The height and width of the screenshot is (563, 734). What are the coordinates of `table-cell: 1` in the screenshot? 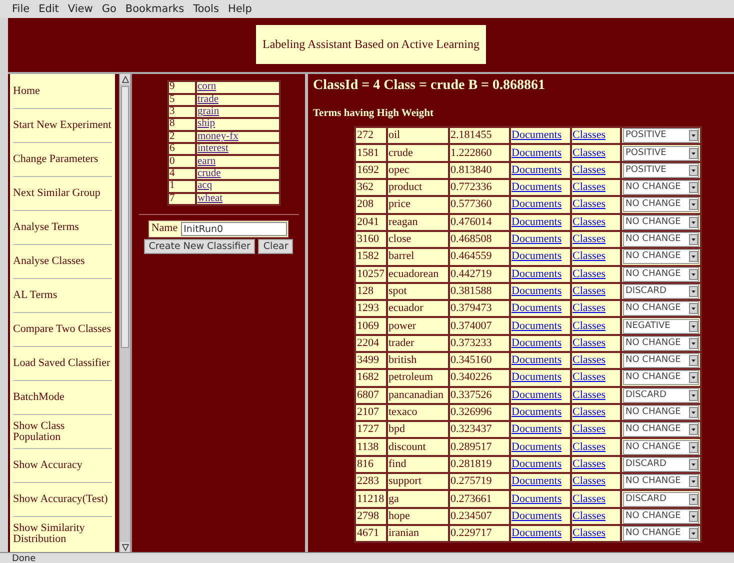 It's located at (181, 186).